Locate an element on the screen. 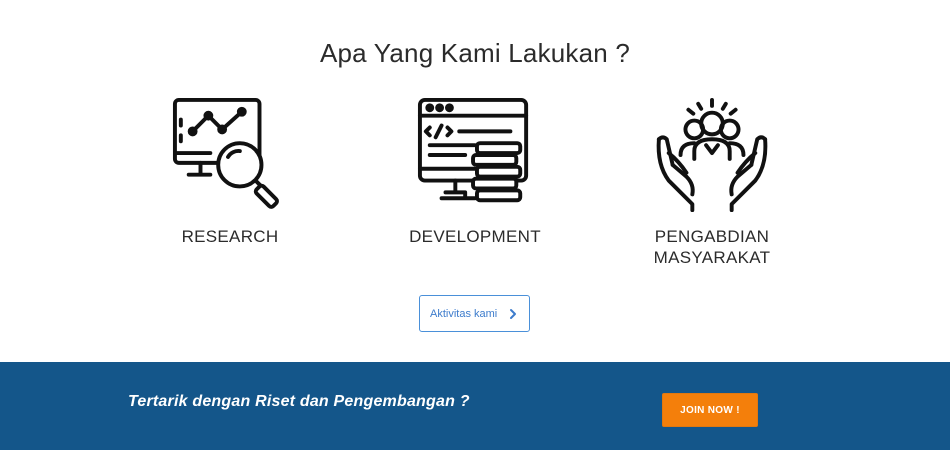 Image resolution: width=950 pixels, height=450 pixels. activities-button-label: Aktivitas kami is located at coordinates (464, 313).